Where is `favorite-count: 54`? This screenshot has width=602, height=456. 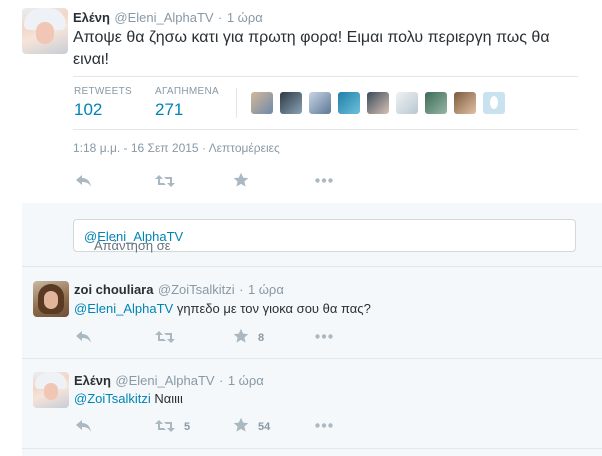
favorite-count: 54 is located at coordinates (264, 427).